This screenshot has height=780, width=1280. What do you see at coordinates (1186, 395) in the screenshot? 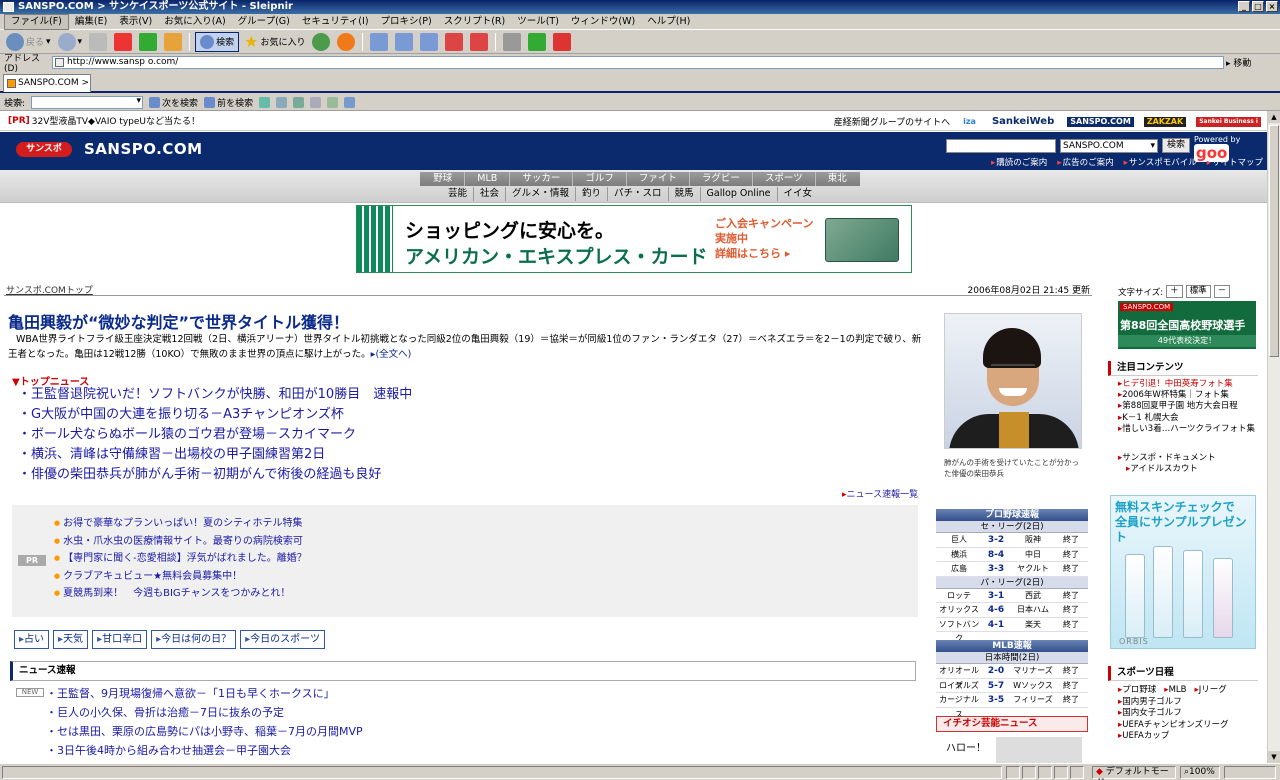
I see `featured-item: 2006年W杯特集｜フォト集` at bounding box center [1186, 395].